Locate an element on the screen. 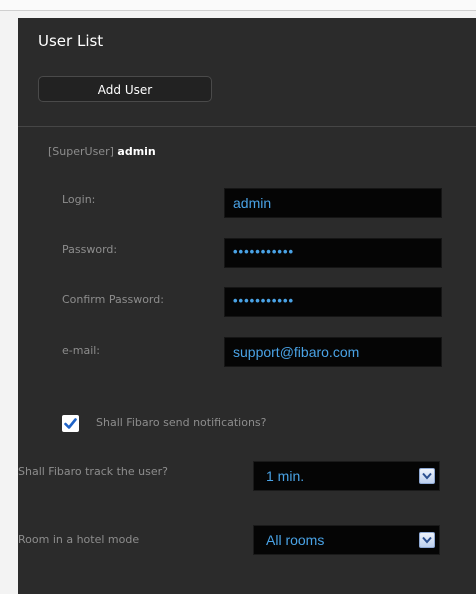 The width and height of the screenshot is (476, 594). login-label: Login: is located at coordinates (79, 199).